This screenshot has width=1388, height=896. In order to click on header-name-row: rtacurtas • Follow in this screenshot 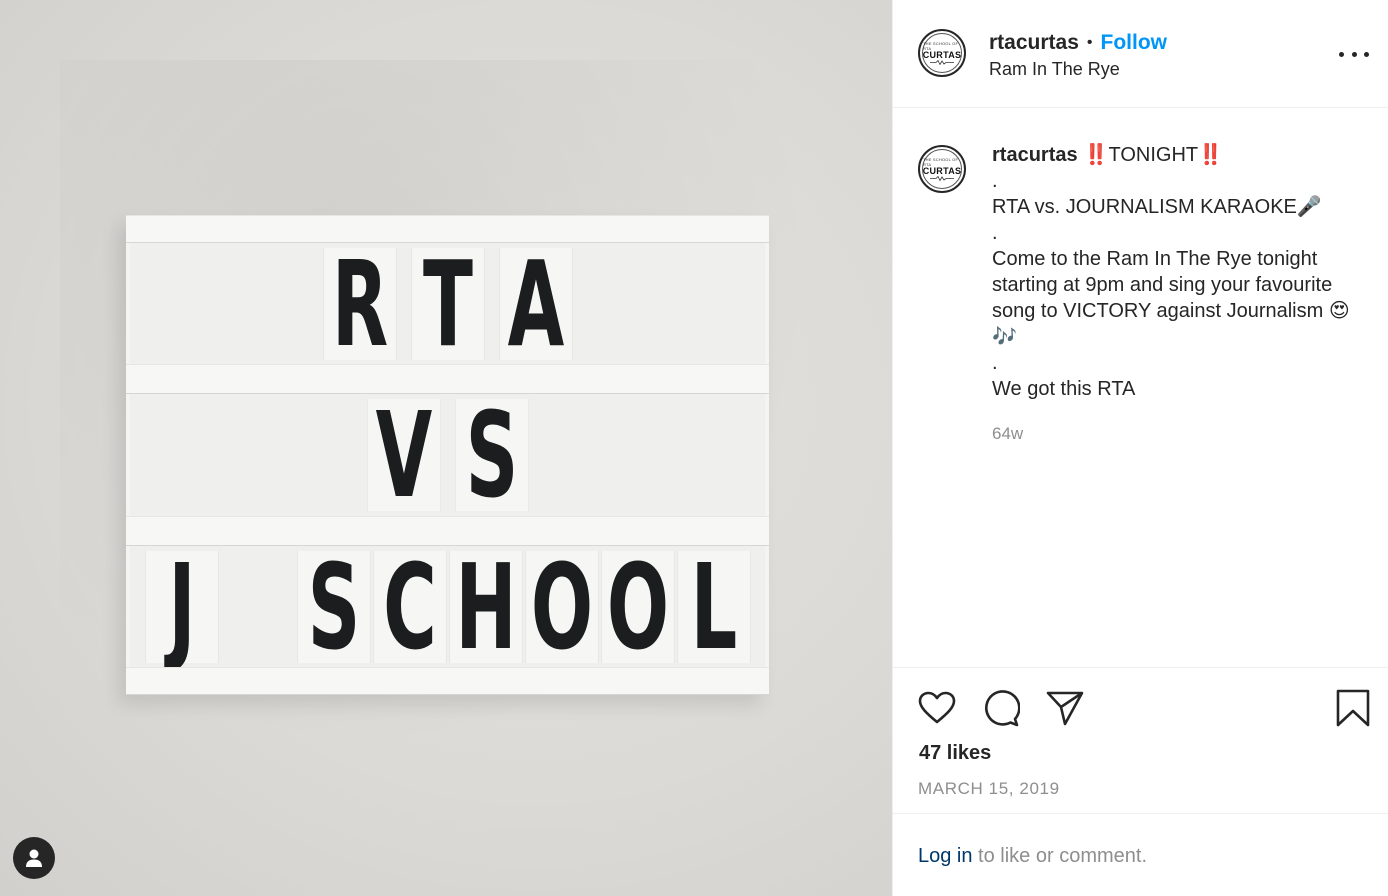, I will do `click(1078, 43)`.